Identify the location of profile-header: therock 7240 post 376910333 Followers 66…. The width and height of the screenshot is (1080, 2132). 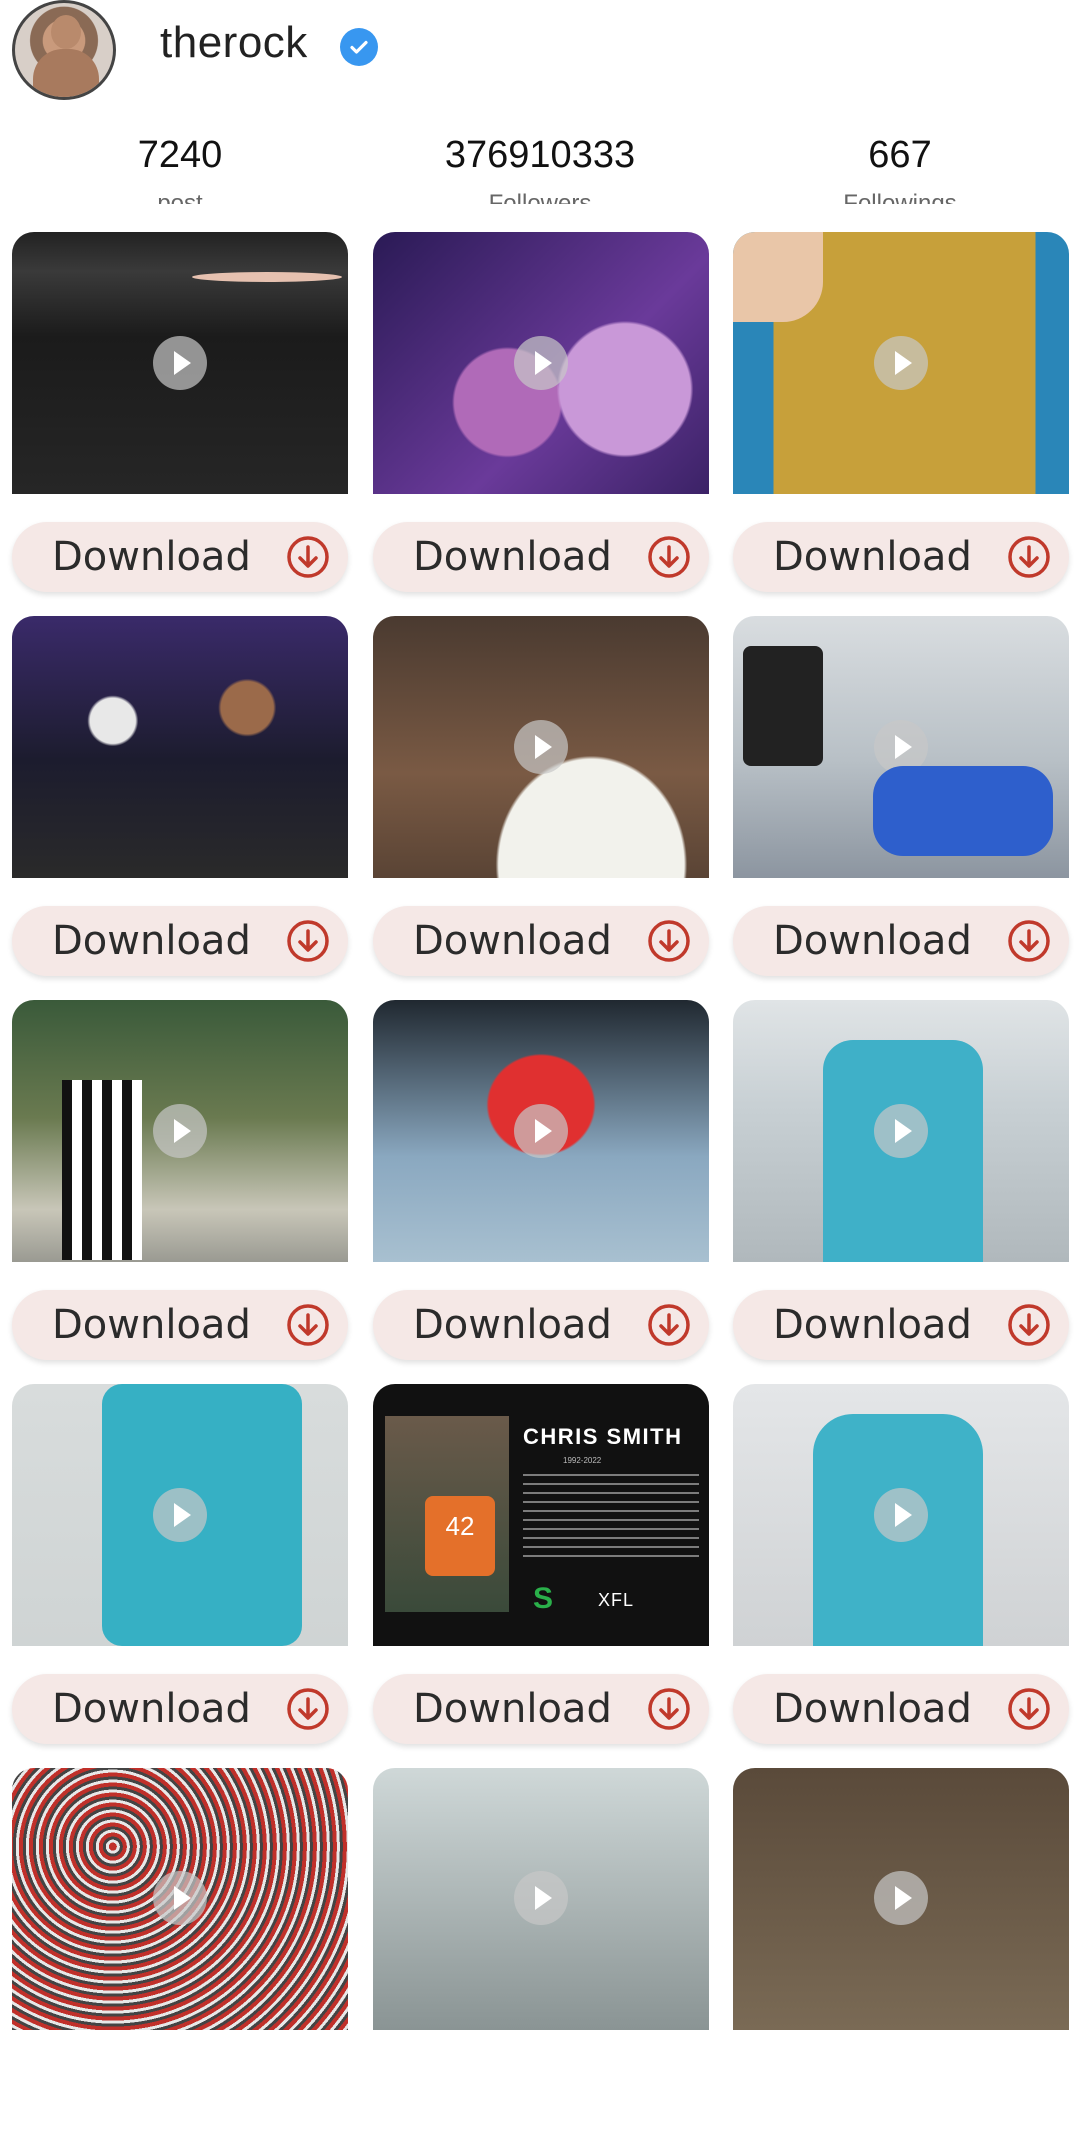
(540, 115).